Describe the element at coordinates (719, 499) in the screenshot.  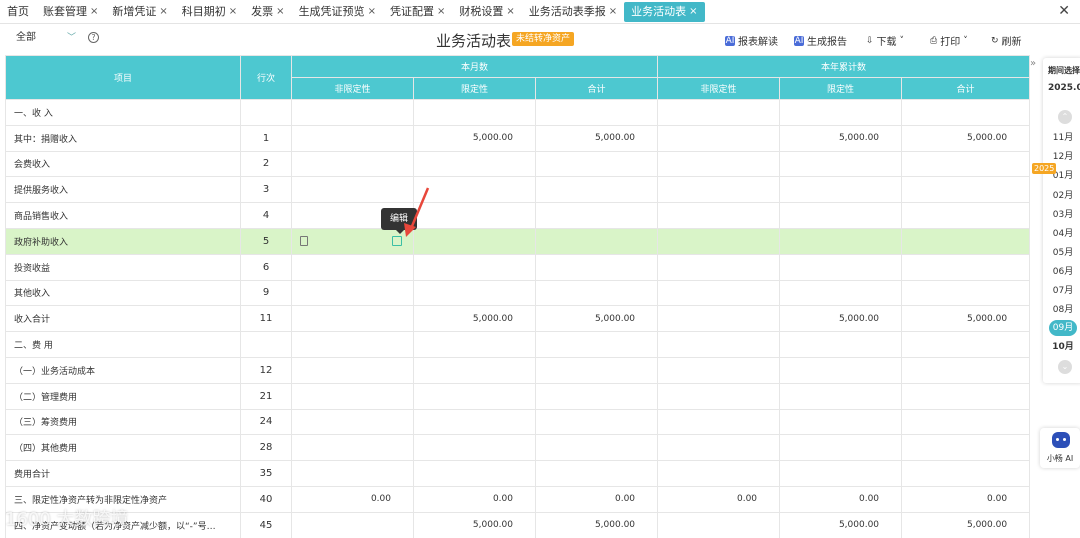
I see `cell-y_nr: 0.00` at that location.